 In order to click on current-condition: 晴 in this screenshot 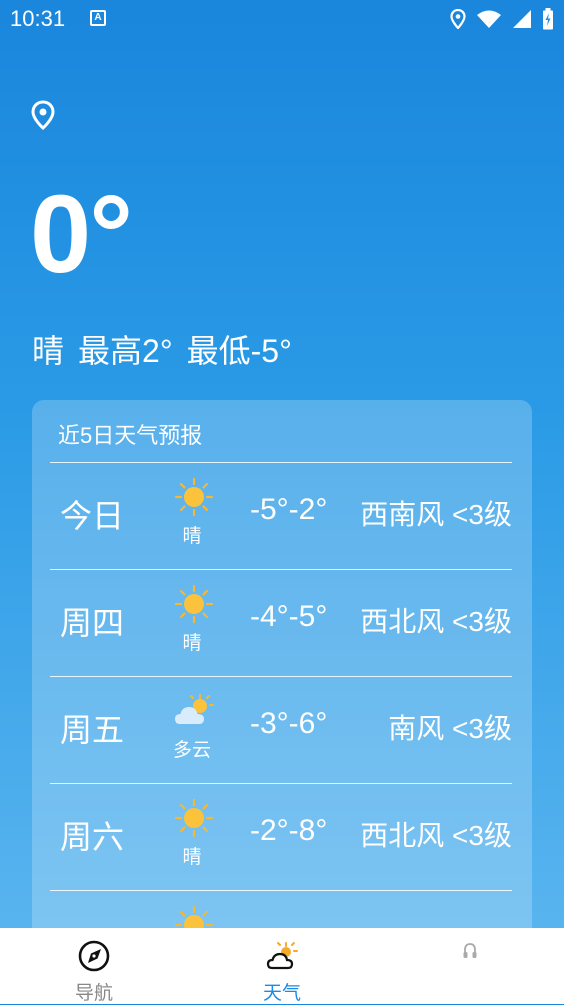, I will do `click(48, 351)`.